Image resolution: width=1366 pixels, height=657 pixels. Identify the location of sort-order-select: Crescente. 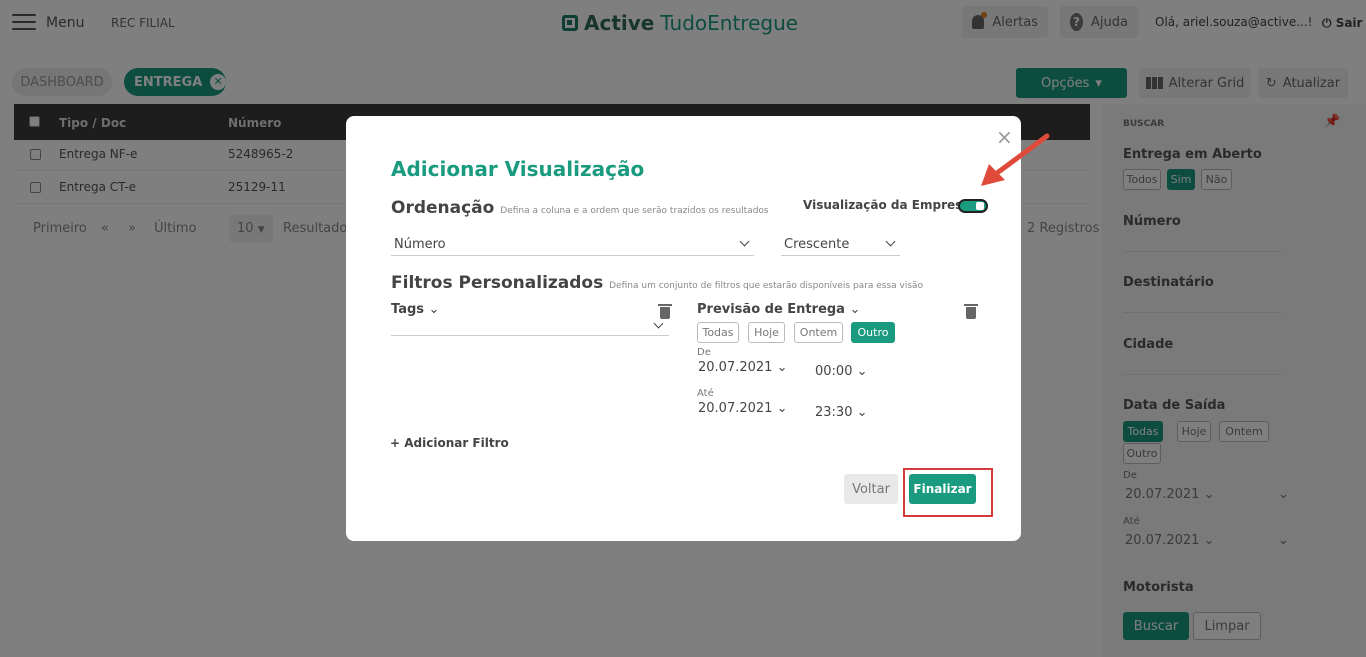
(840, 245).